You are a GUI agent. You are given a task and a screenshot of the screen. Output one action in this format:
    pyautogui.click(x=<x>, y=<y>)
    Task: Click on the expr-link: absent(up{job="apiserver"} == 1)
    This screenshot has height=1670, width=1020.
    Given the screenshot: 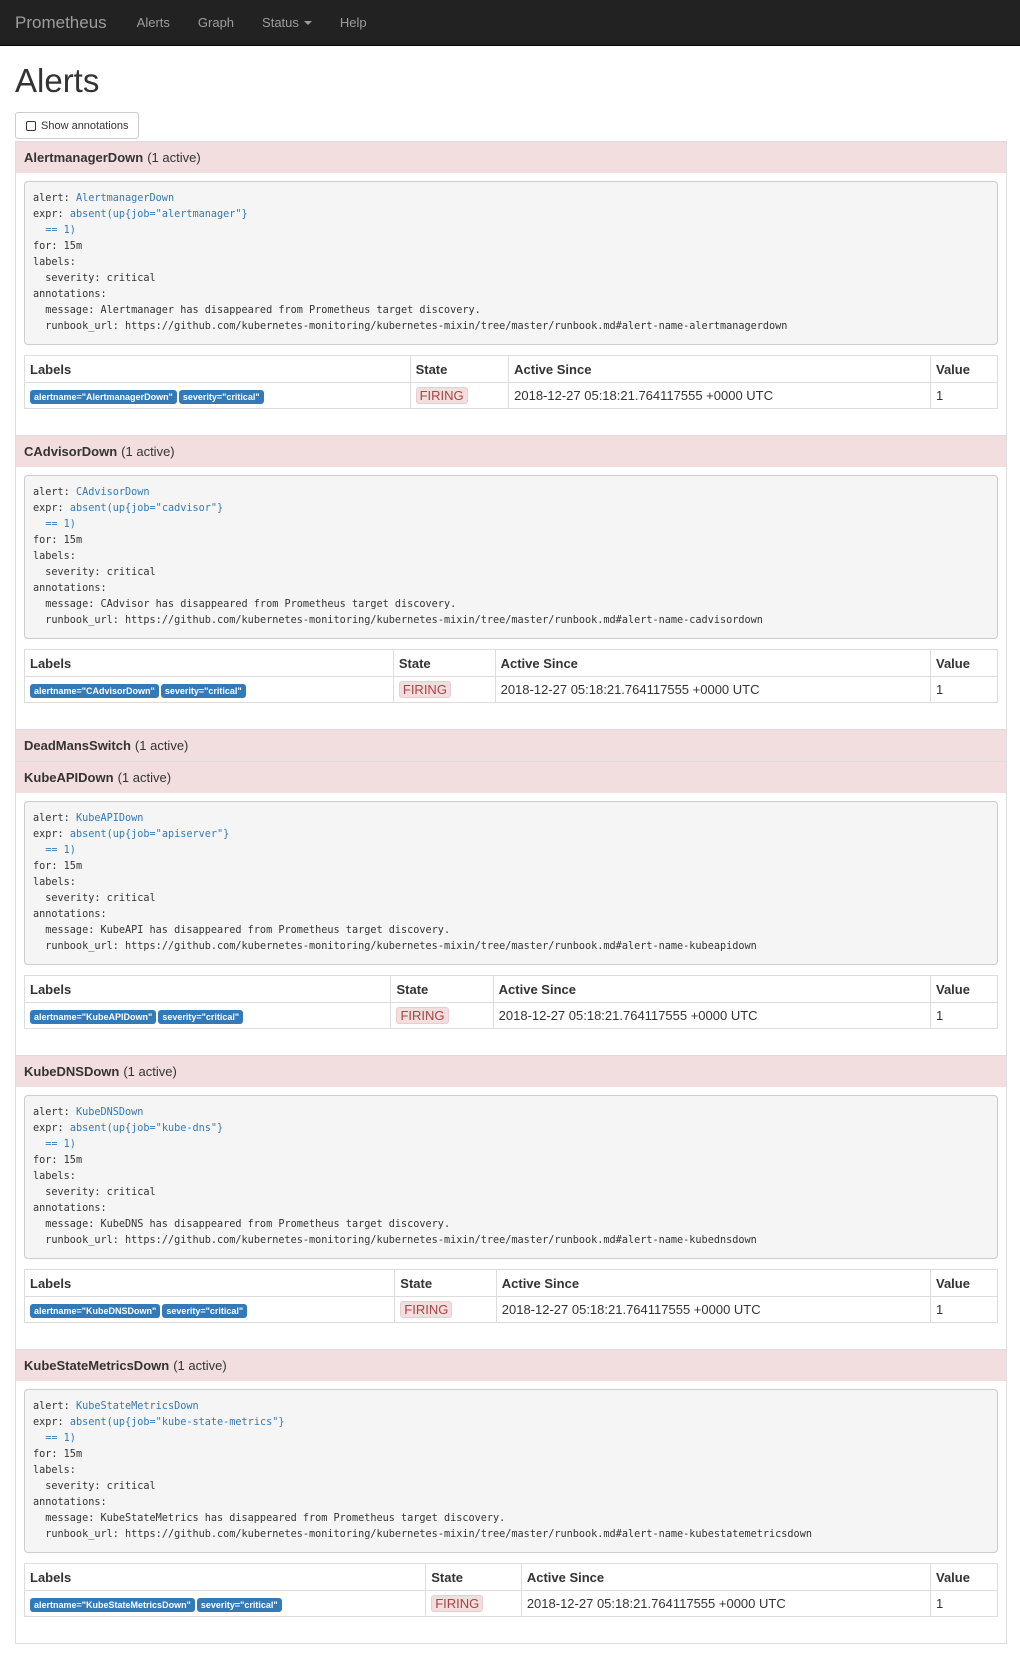 What is the action you would take?
    pyautogui.click(x=131, y=842)
    